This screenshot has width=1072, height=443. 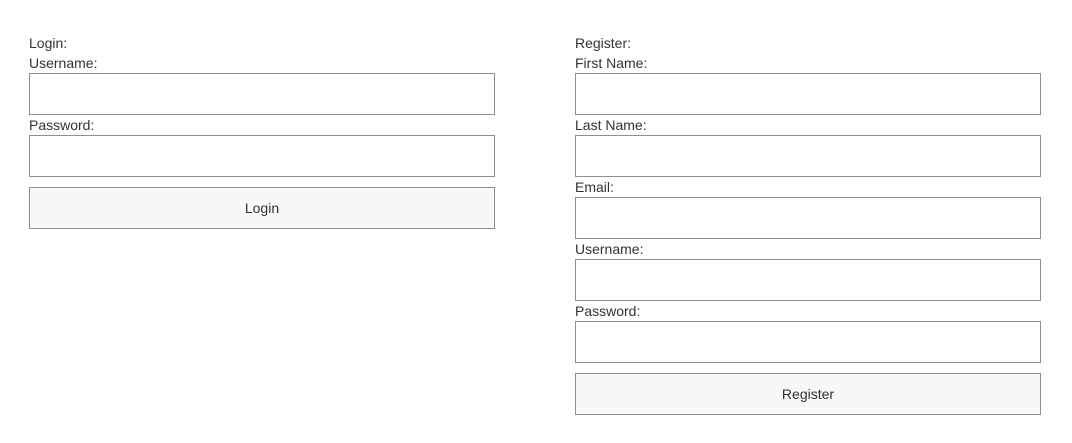 What do you see at coordinates (808, 394) in the screenshot?
I see `register-button: Register` at bounding box center [808, 394].